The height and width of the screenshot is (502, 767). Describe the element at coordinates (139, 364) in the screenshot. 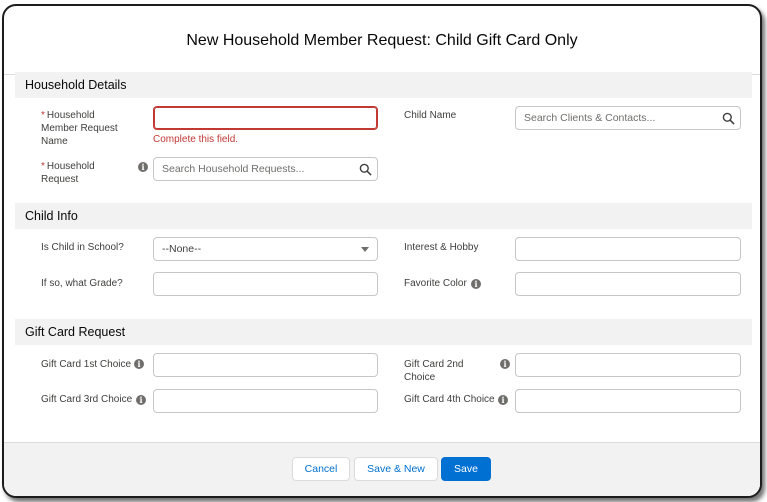

I see `gift-card-1st-info-icon: i` at that location.